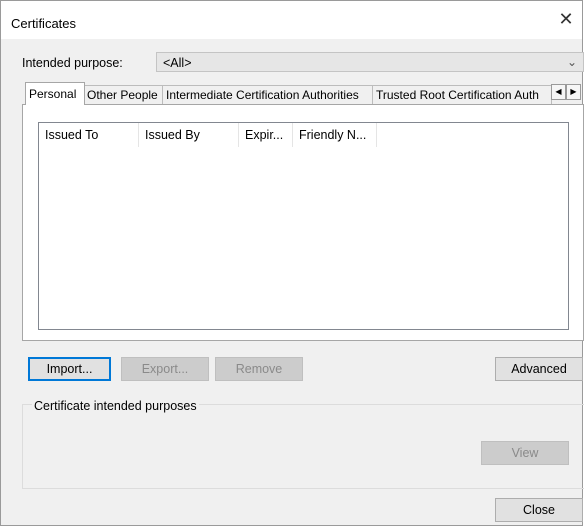 This screenshot has width=584, height=527. Describe the element at coordinates (539, 510) in the screenshot. I see `close-button: Close` at that location.